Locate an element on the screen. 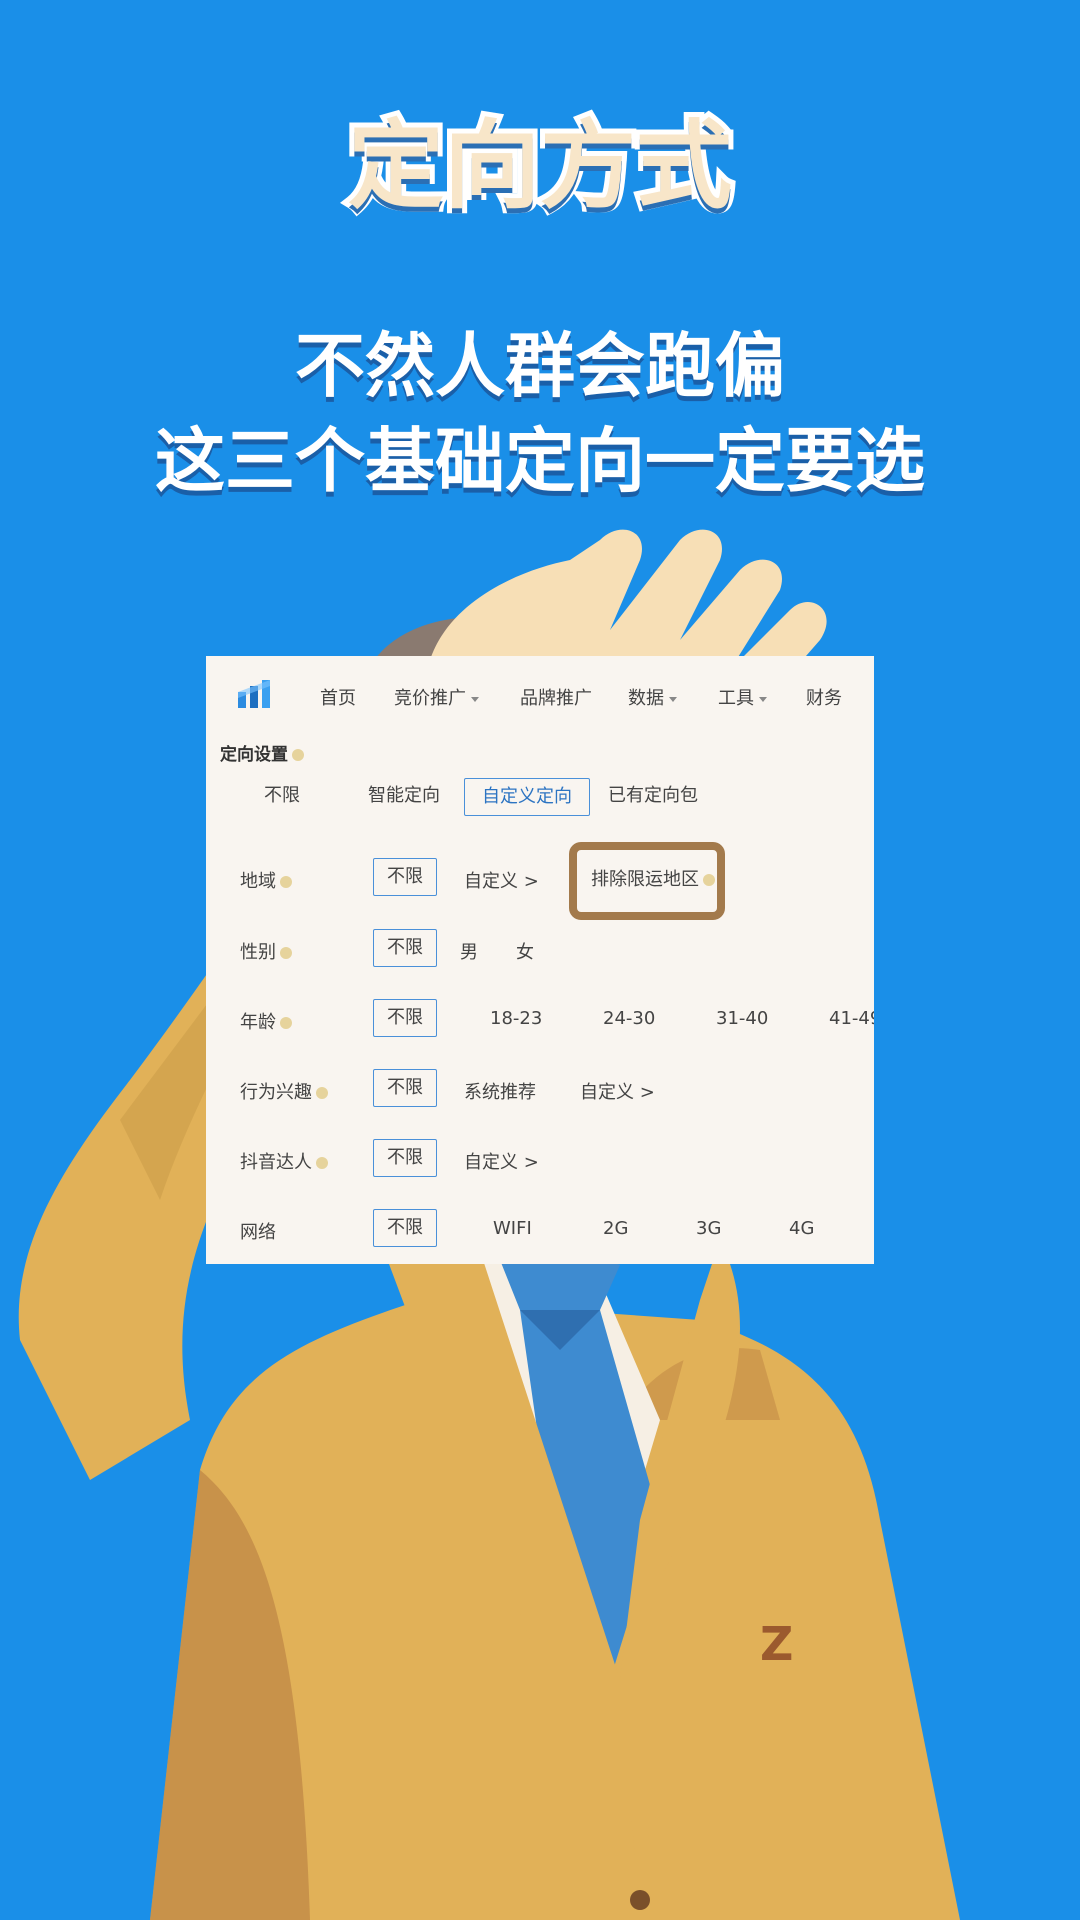  nav-item-tools: 工具 is located at coordinates (742, 697).